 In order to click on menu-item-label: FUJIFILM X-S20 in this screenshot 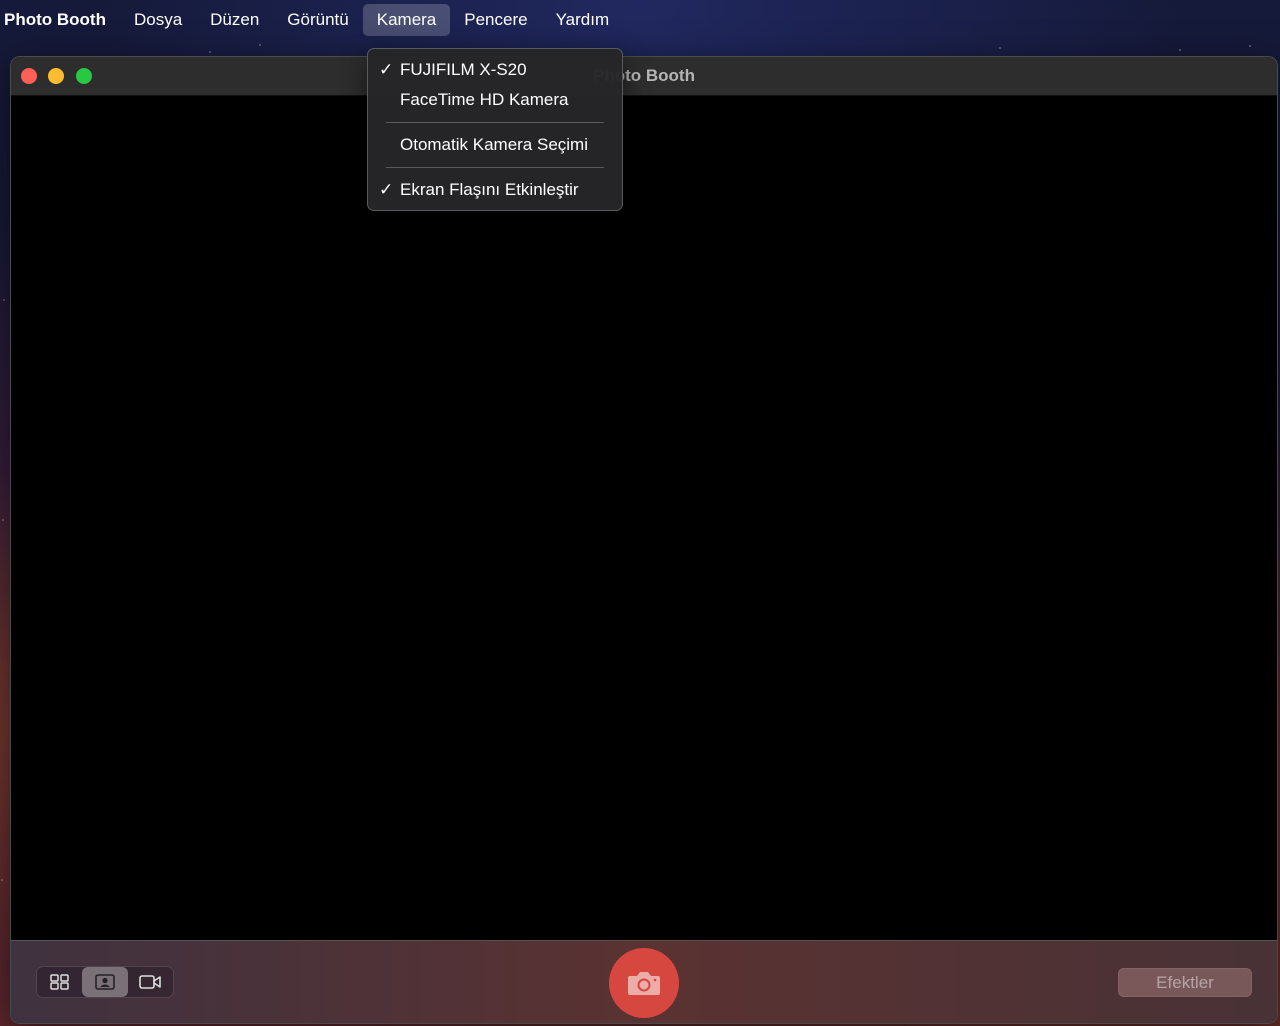, I will do `click(463, 69)`.